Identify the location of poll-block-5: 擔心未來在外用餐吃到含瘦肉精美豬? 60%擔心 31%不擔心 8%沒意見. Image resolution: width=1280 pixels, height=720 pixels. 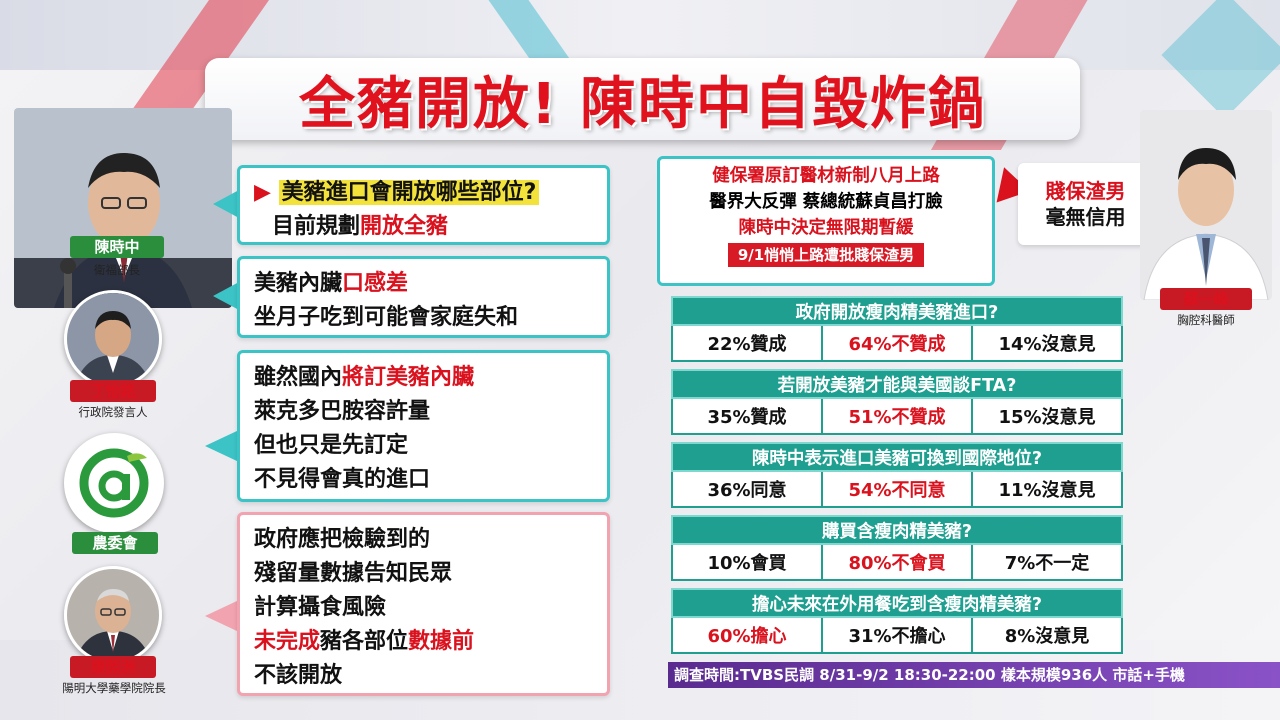
(897, 621).